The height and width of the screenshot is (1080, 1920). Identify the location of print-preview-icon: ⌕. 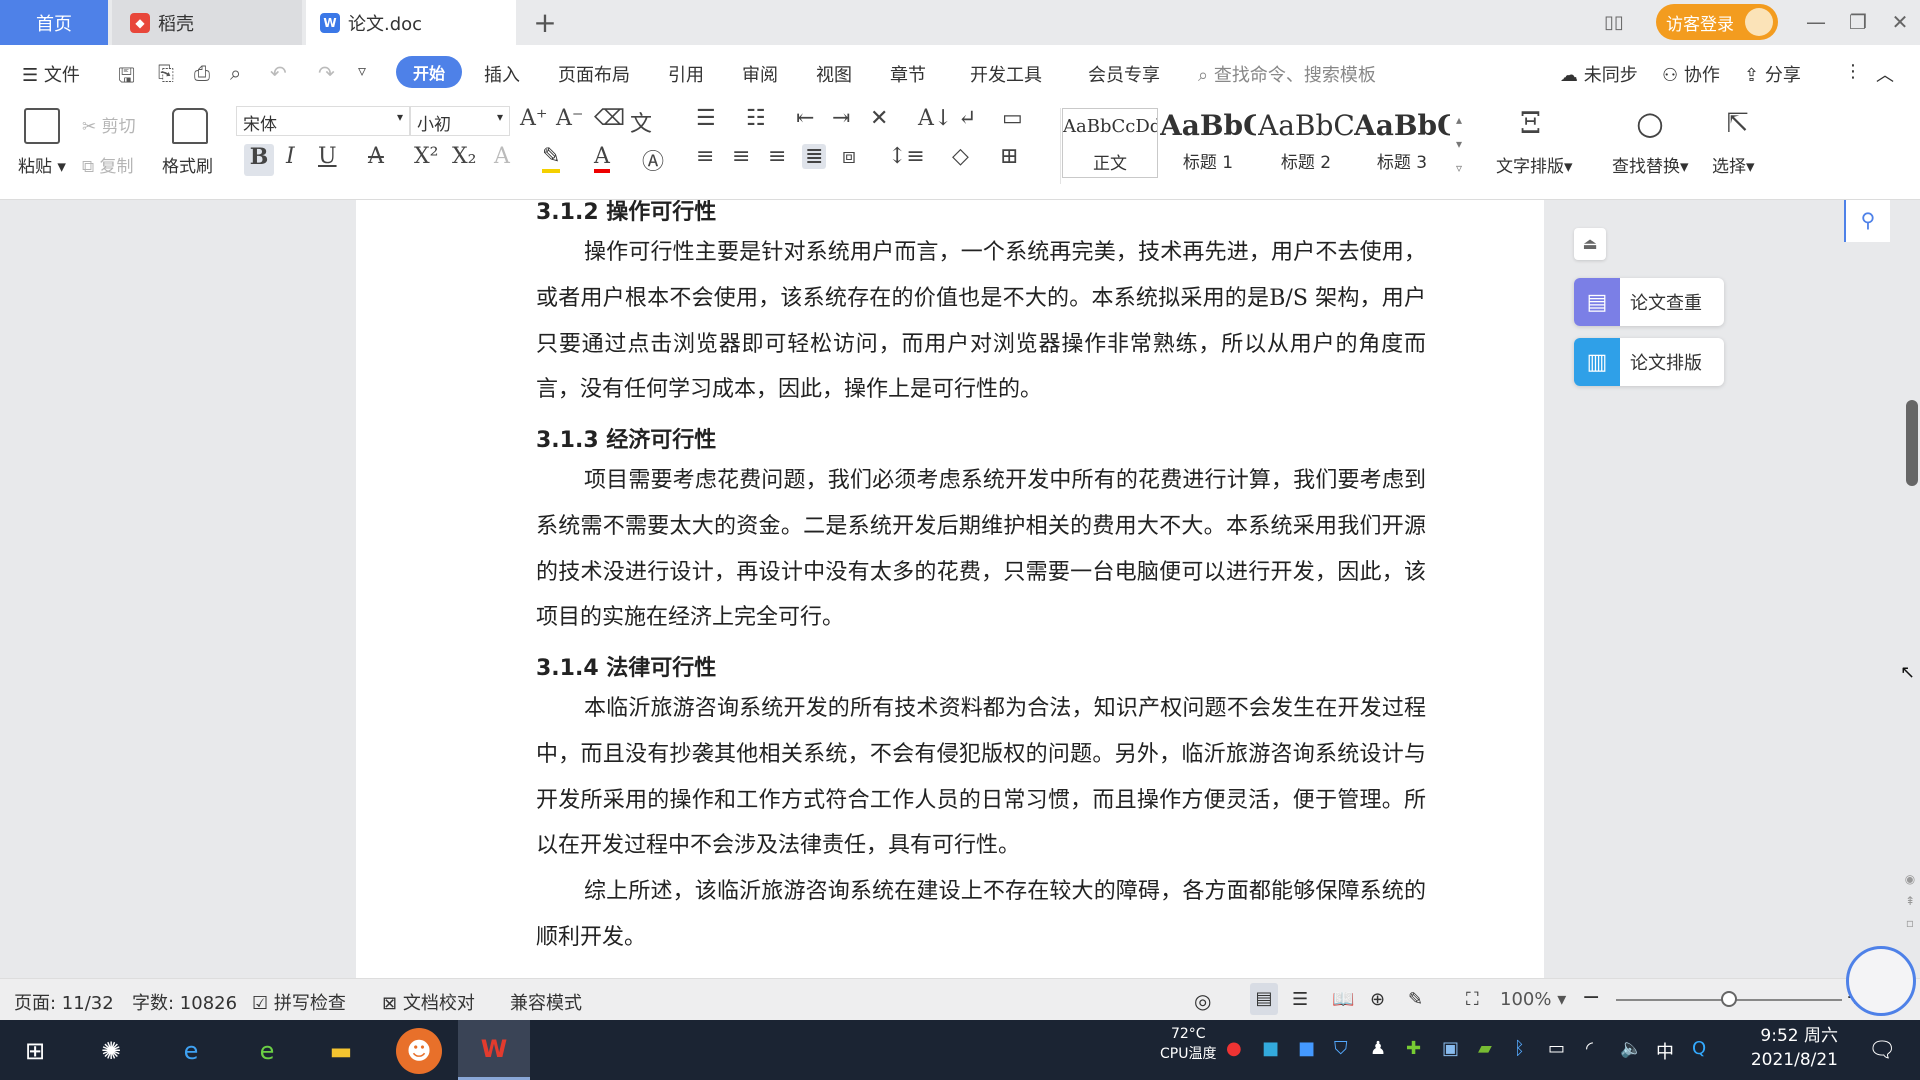
(235, 73).